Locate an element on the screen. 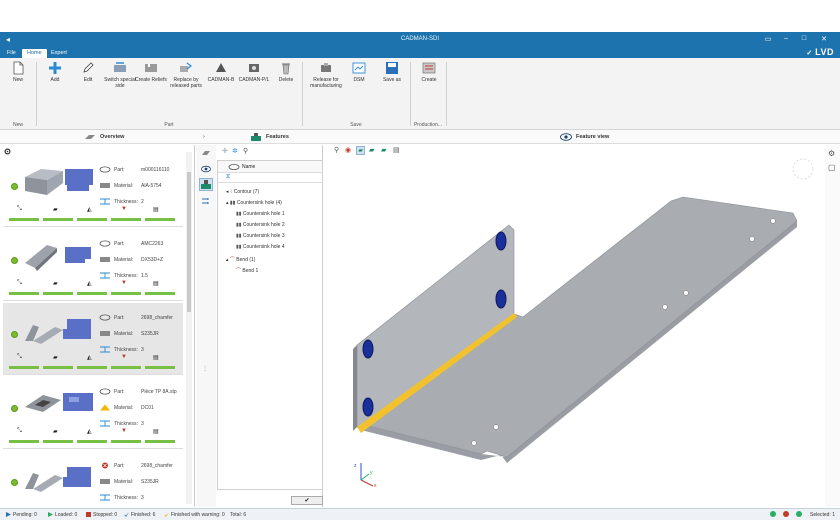 The height and width of the screenshot is (520, 840). delete-button: Delete is located at coordinates (286, 72).